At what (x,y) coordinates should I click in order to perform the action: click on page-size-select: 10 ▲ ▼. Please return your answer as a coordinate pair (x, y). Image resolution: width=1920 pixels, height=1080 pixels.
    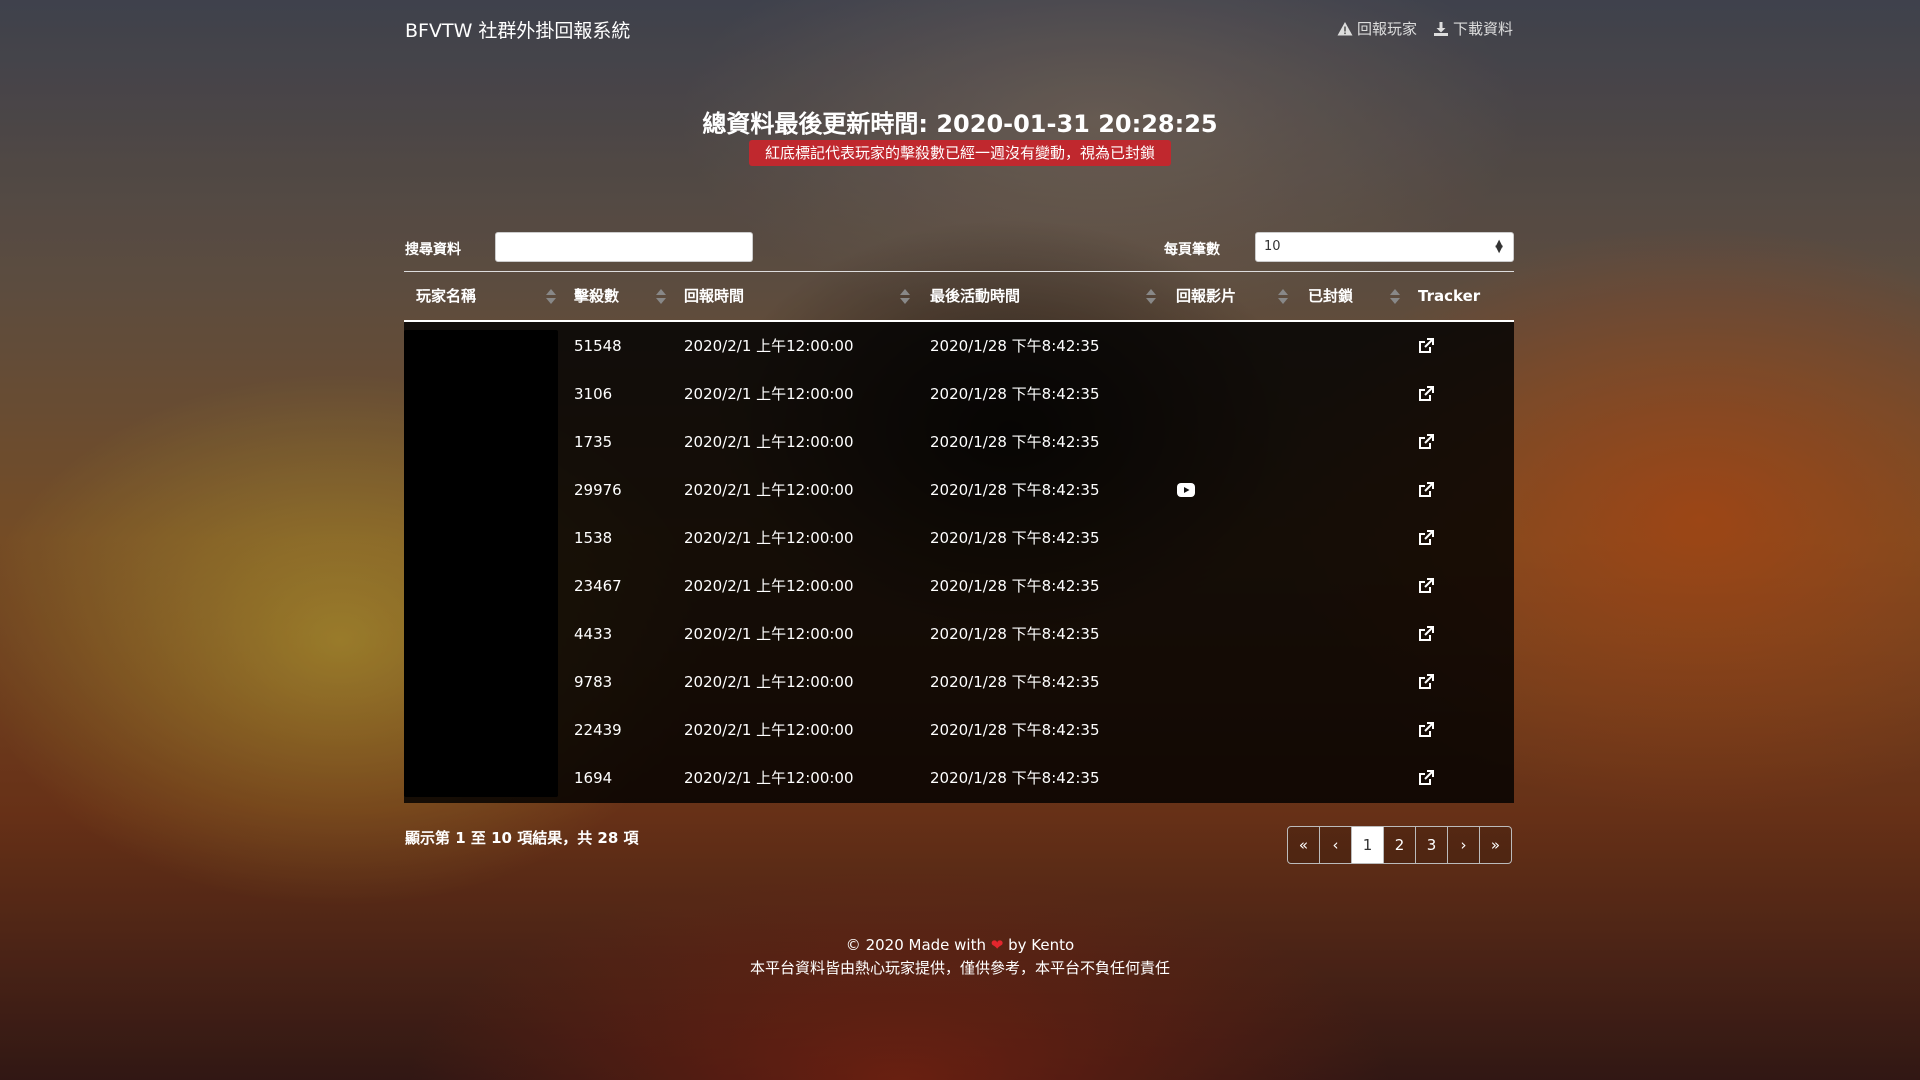
    Looking at the image, I should click on (1384, 247).